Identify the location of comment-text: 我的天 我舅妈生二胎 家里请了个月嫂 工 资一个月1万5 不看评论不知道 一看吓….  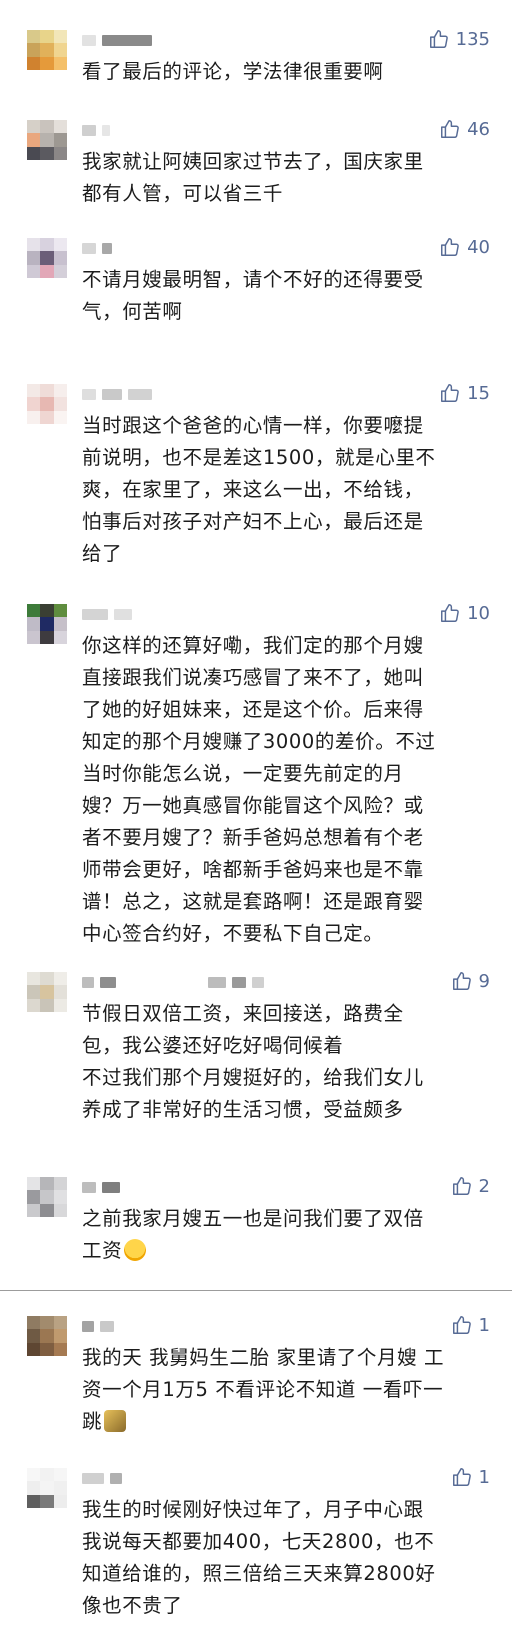
(288, 1390).